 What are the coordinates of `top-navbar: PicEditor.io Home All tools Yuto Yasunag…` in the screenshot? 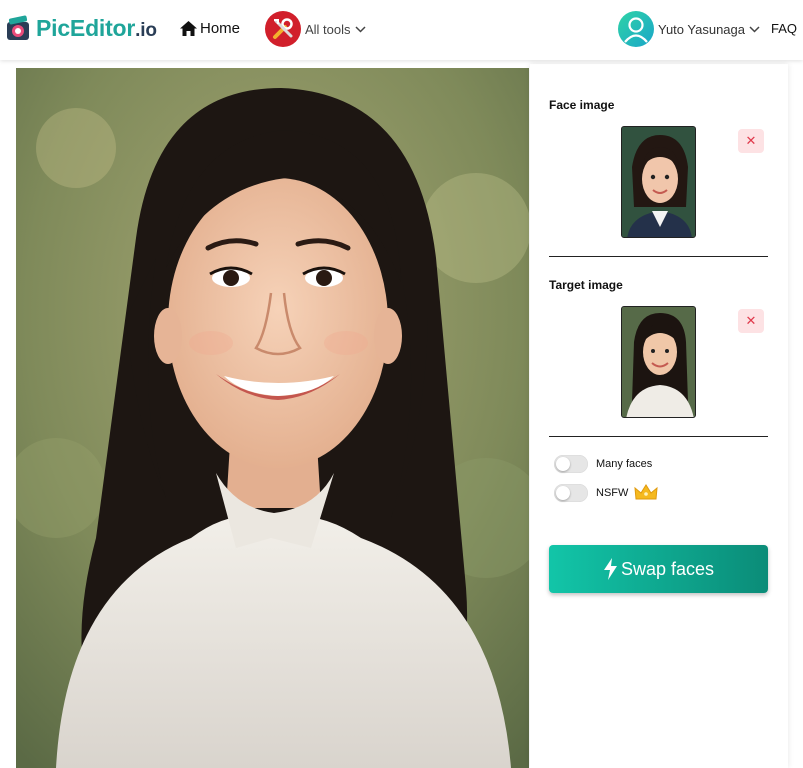 It's located at (401, 30).